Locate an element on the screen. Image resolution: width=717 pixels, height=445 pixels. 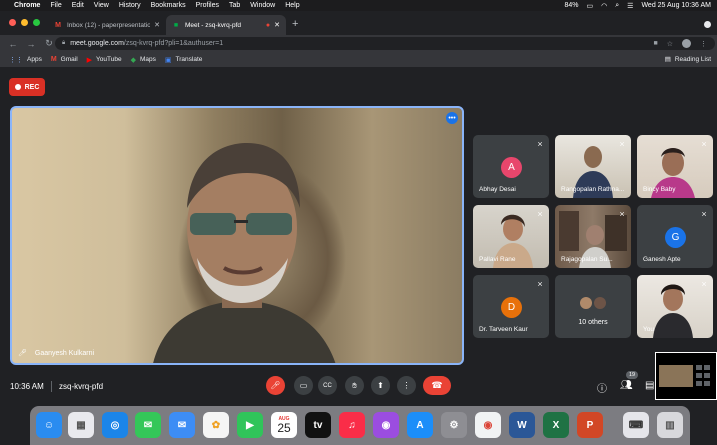
wifi-icon: ◠ is located at coordinates (604, 6).